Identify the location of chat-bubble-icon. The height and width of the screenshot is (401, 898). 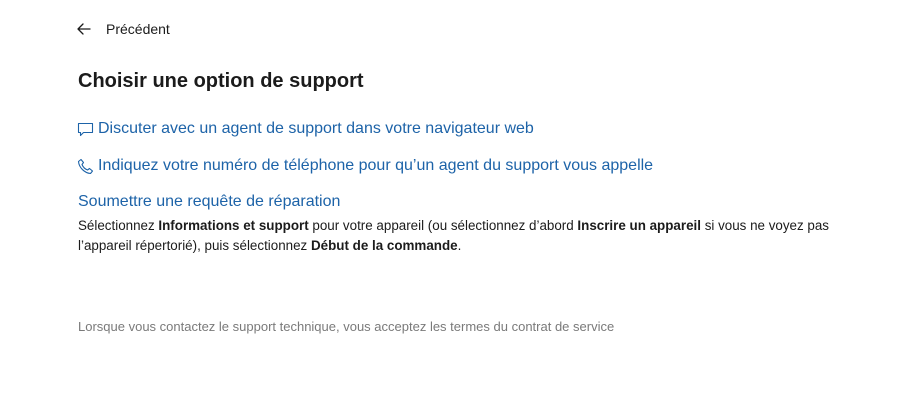
(85, 129).